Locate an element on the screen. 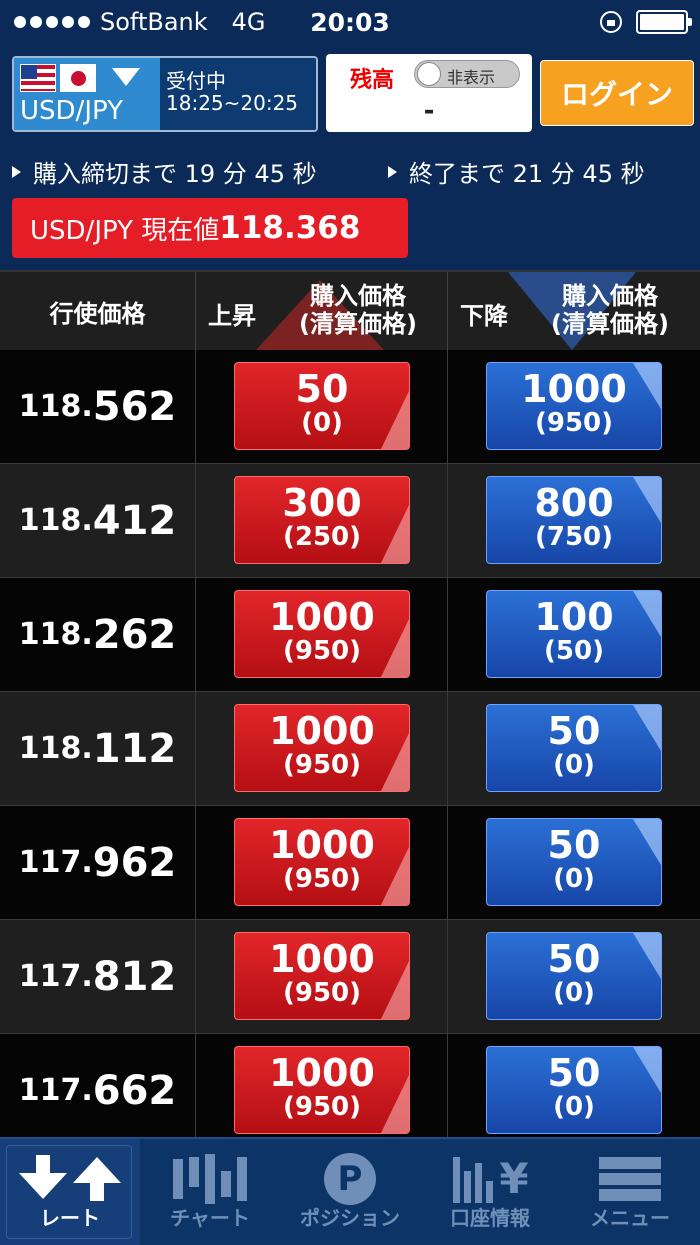  table-header: 行使価格 上昇 購入価格 (清算価格) 下降 購入価格 (清算価格) is located at coordinates (350, 310).